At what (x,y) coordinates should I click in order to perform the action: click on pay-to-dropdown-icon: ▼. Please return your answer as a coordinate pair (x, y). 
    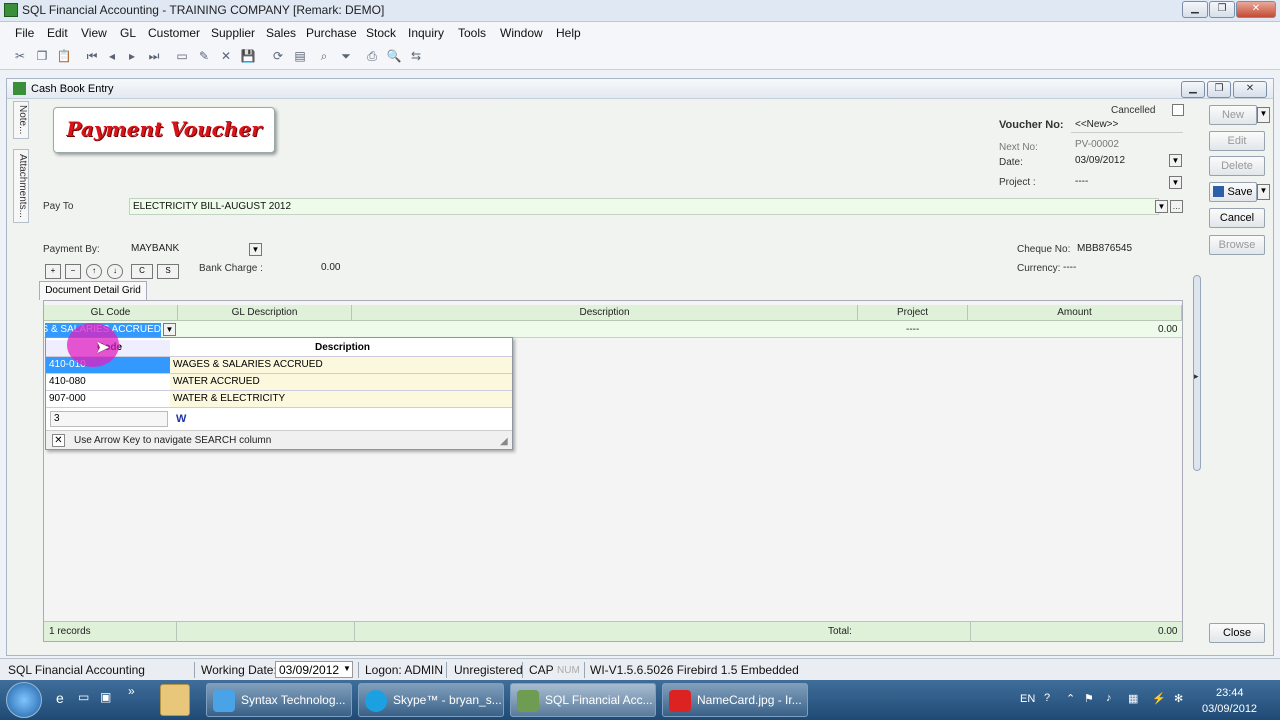
    Looking at the image, I should click on (1161, 206).